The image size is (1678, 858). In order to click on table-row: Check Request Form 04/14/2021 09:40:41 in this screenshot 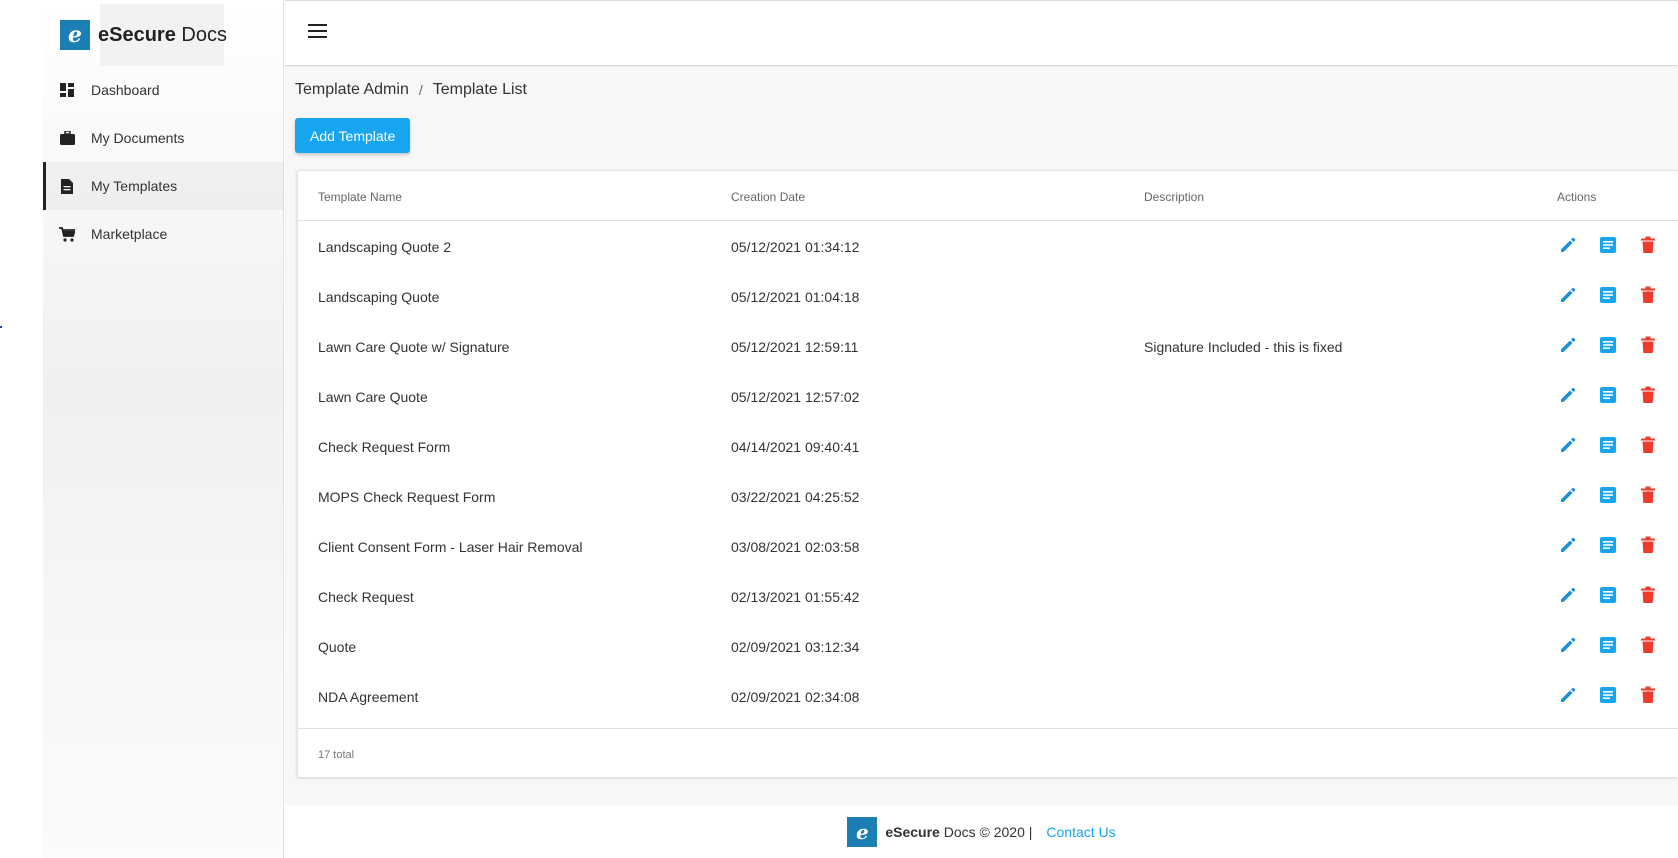, I will do `click(988, 446)`.